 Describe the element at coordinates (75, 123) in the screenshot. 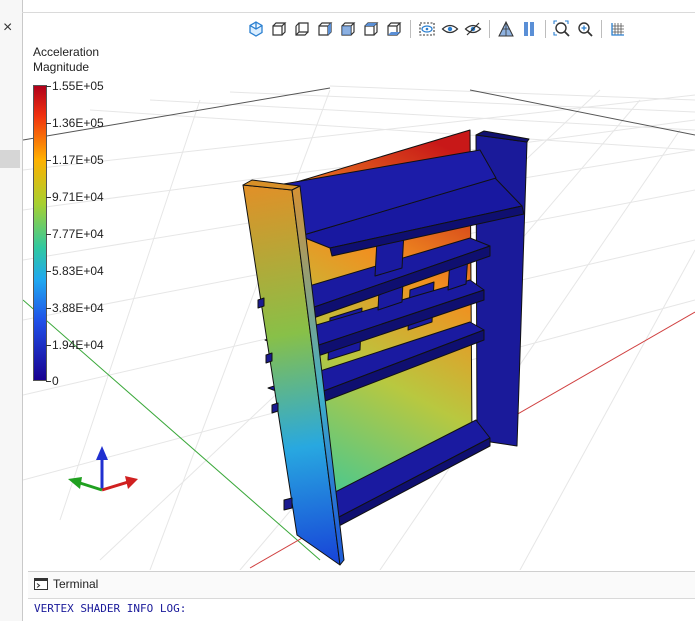

I see `legend-tick: 1.36E+05` at that location.